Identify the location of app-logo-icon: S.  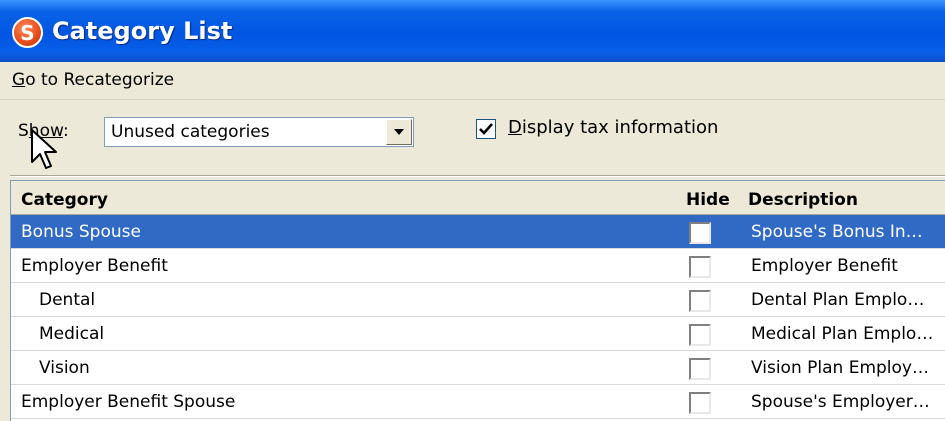
(27, 32).